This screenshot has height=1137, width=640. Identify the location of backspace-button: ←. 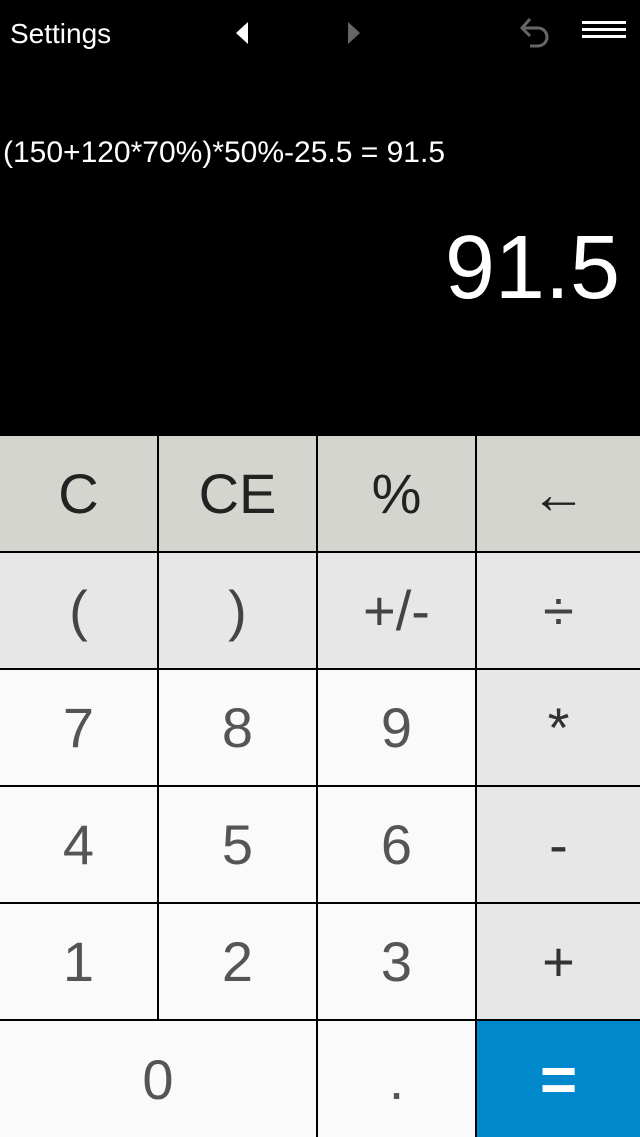
(558, 493).